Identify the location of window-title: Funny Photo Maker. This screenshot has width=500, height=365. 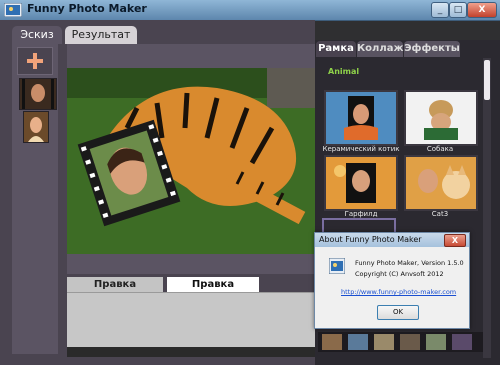
(87, 8).